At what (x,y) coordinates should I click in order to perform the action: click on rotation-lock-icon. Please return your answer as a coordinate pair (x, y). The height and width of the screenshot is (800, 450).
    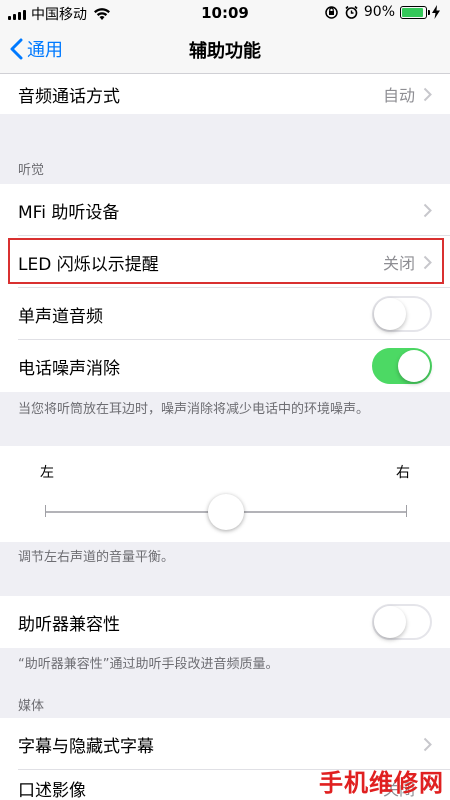
    Looking at the image, I should click on (331, 12).